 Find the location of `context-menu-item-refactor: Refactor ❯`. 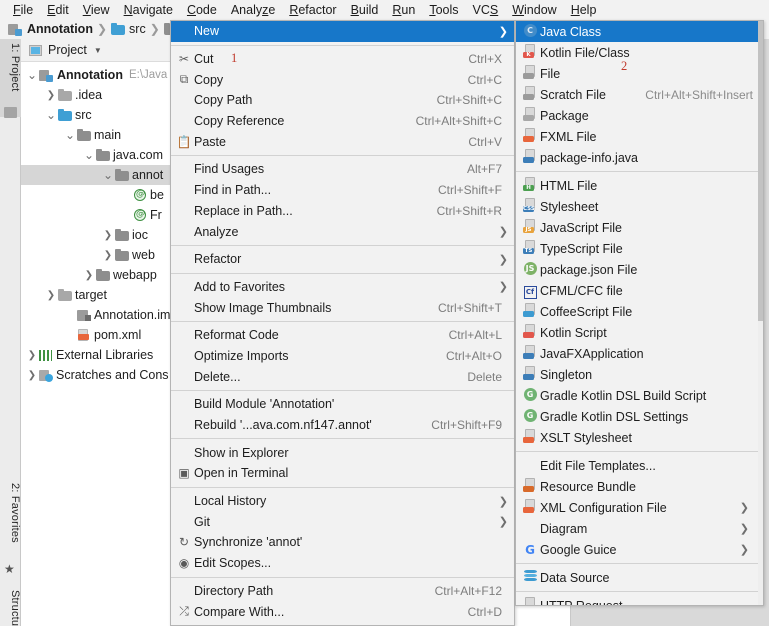

context-menu-item-refactor: Refactor ❯ is located at coordinates (342, 259).